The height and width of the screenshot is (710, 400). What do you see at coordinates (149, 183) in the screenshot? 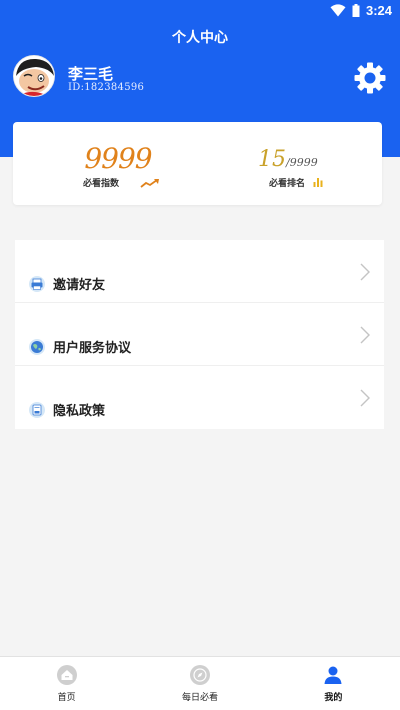
I see `trend-up-icon` at bounding box center [149, 183].